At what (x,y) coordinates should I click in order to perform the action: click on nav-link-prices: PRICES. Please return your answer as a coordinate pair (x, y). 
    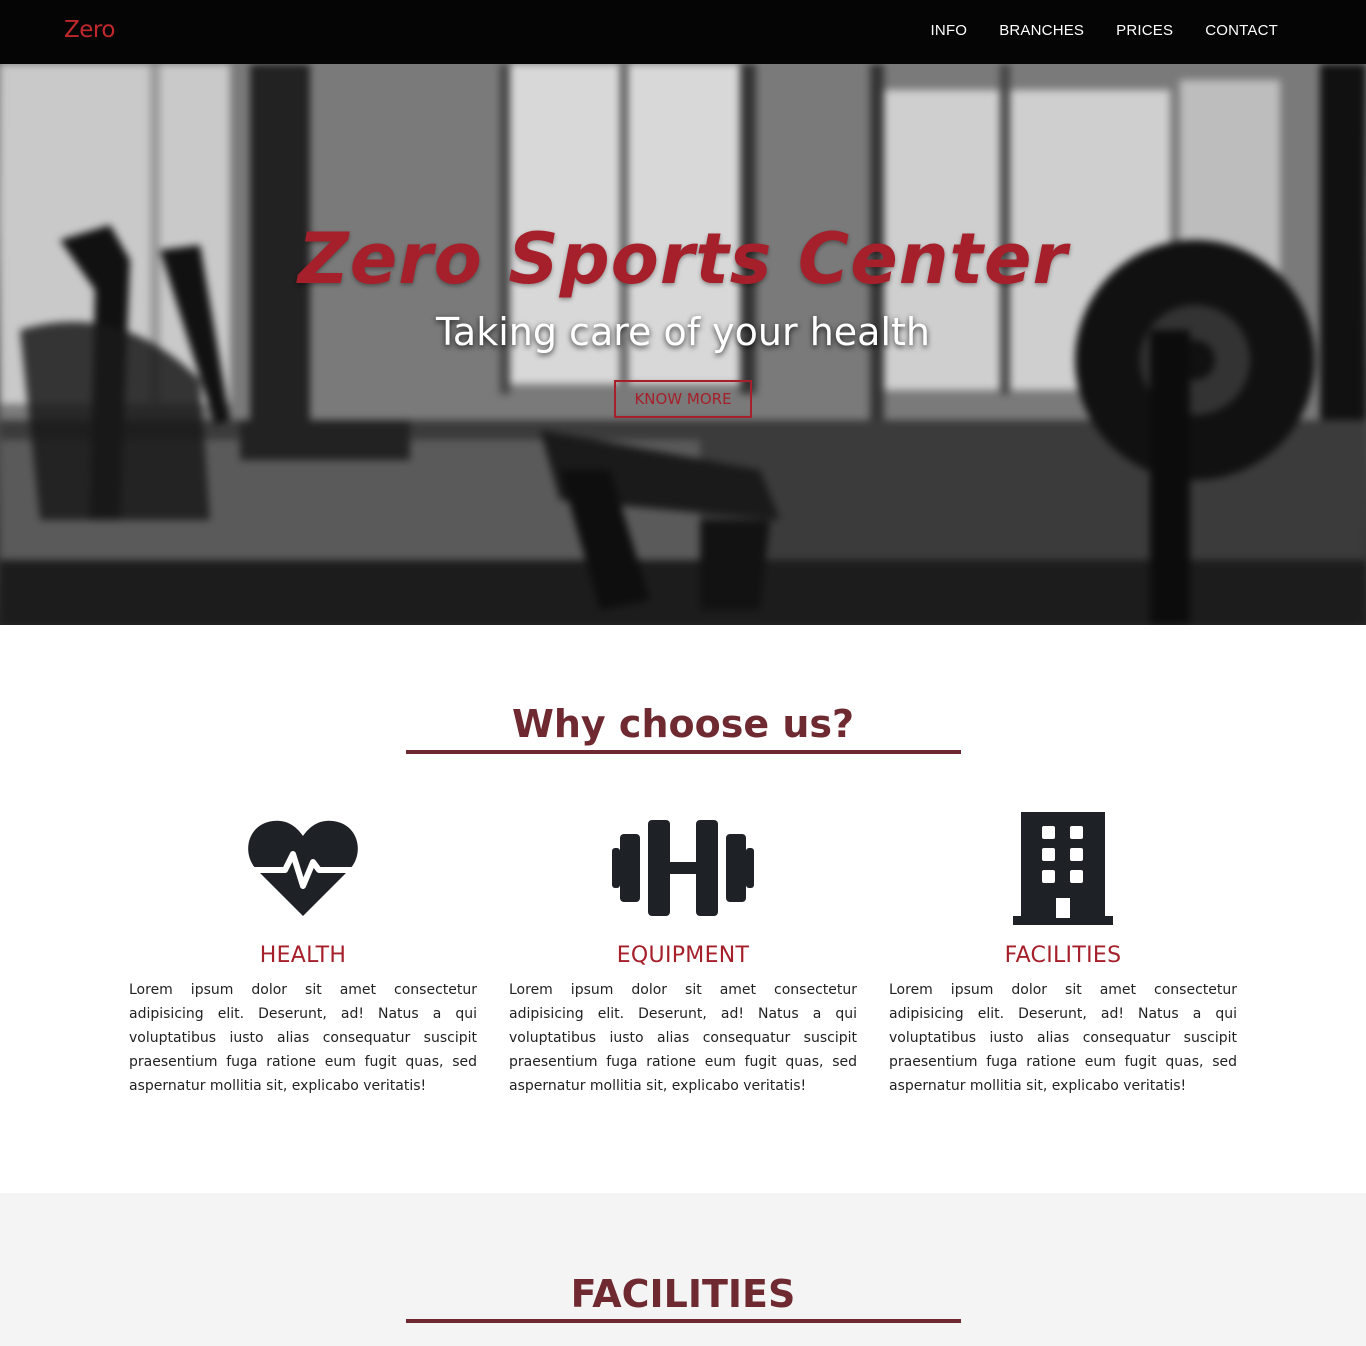
    Looking at the image, I should click on (1144, 30).